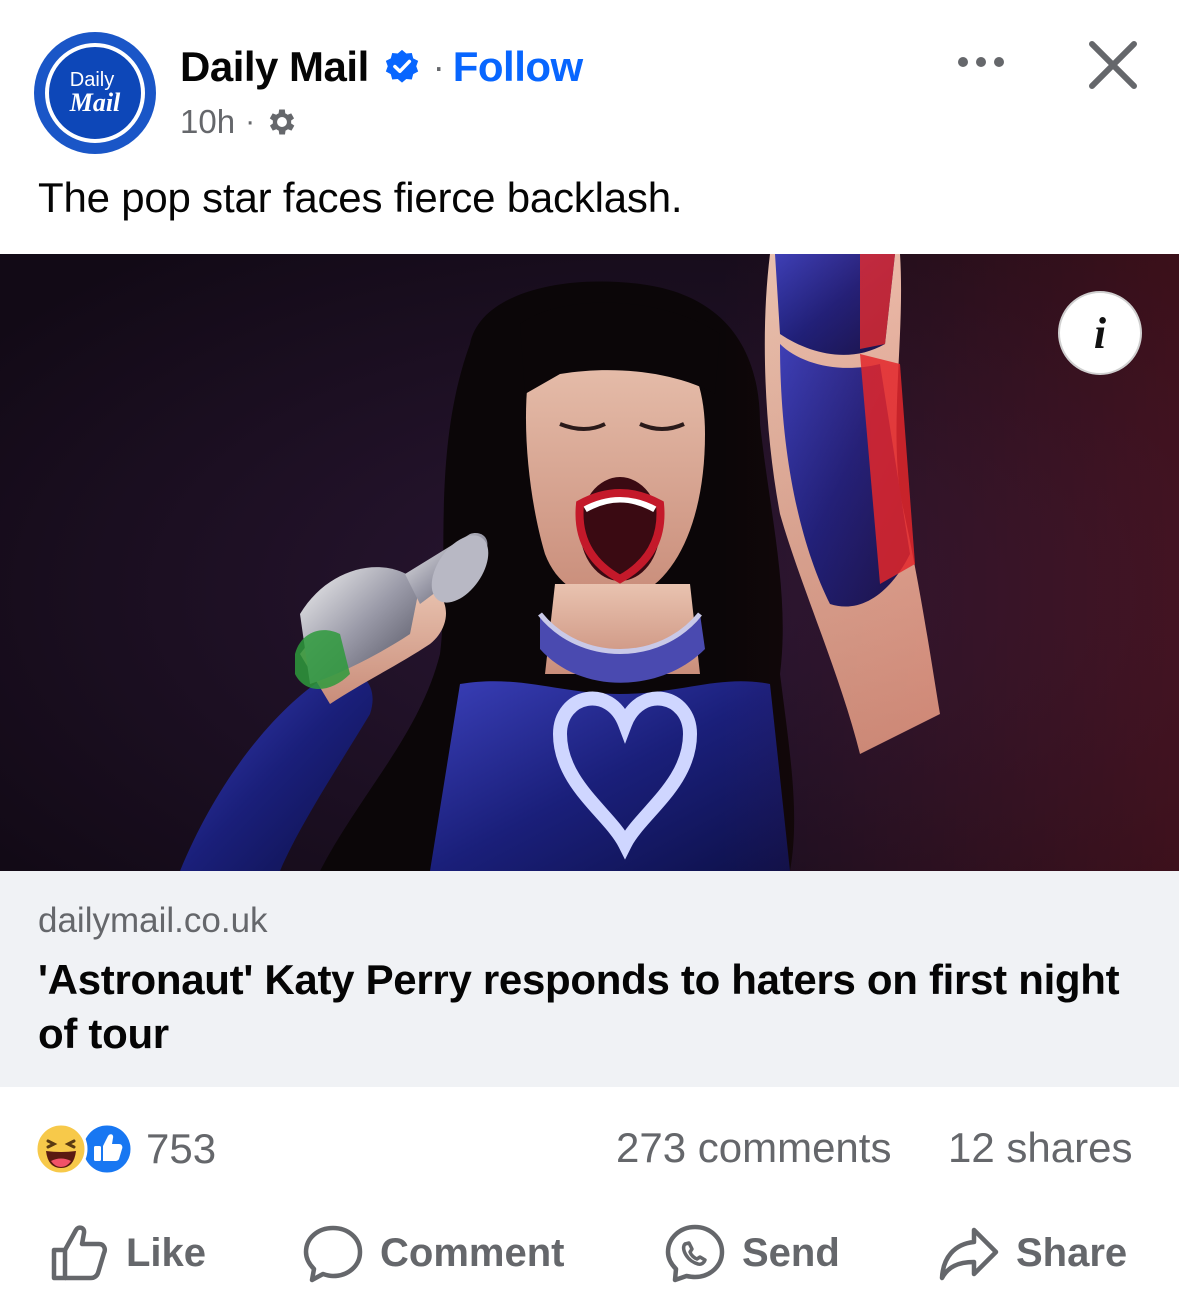  Describe the element at coordinates (589, 1255) in the screenshot. I see `post-actions: Like Comment Send Share` at that location.